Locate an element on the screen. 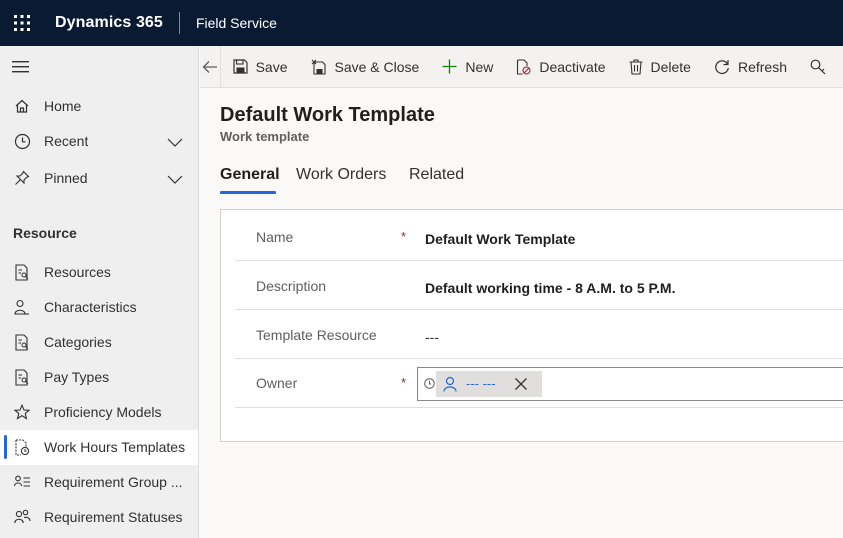 Image resolution: width=843 pixels, height=538 pixels. app-name: Field Service is located at coordinates (236, 23).